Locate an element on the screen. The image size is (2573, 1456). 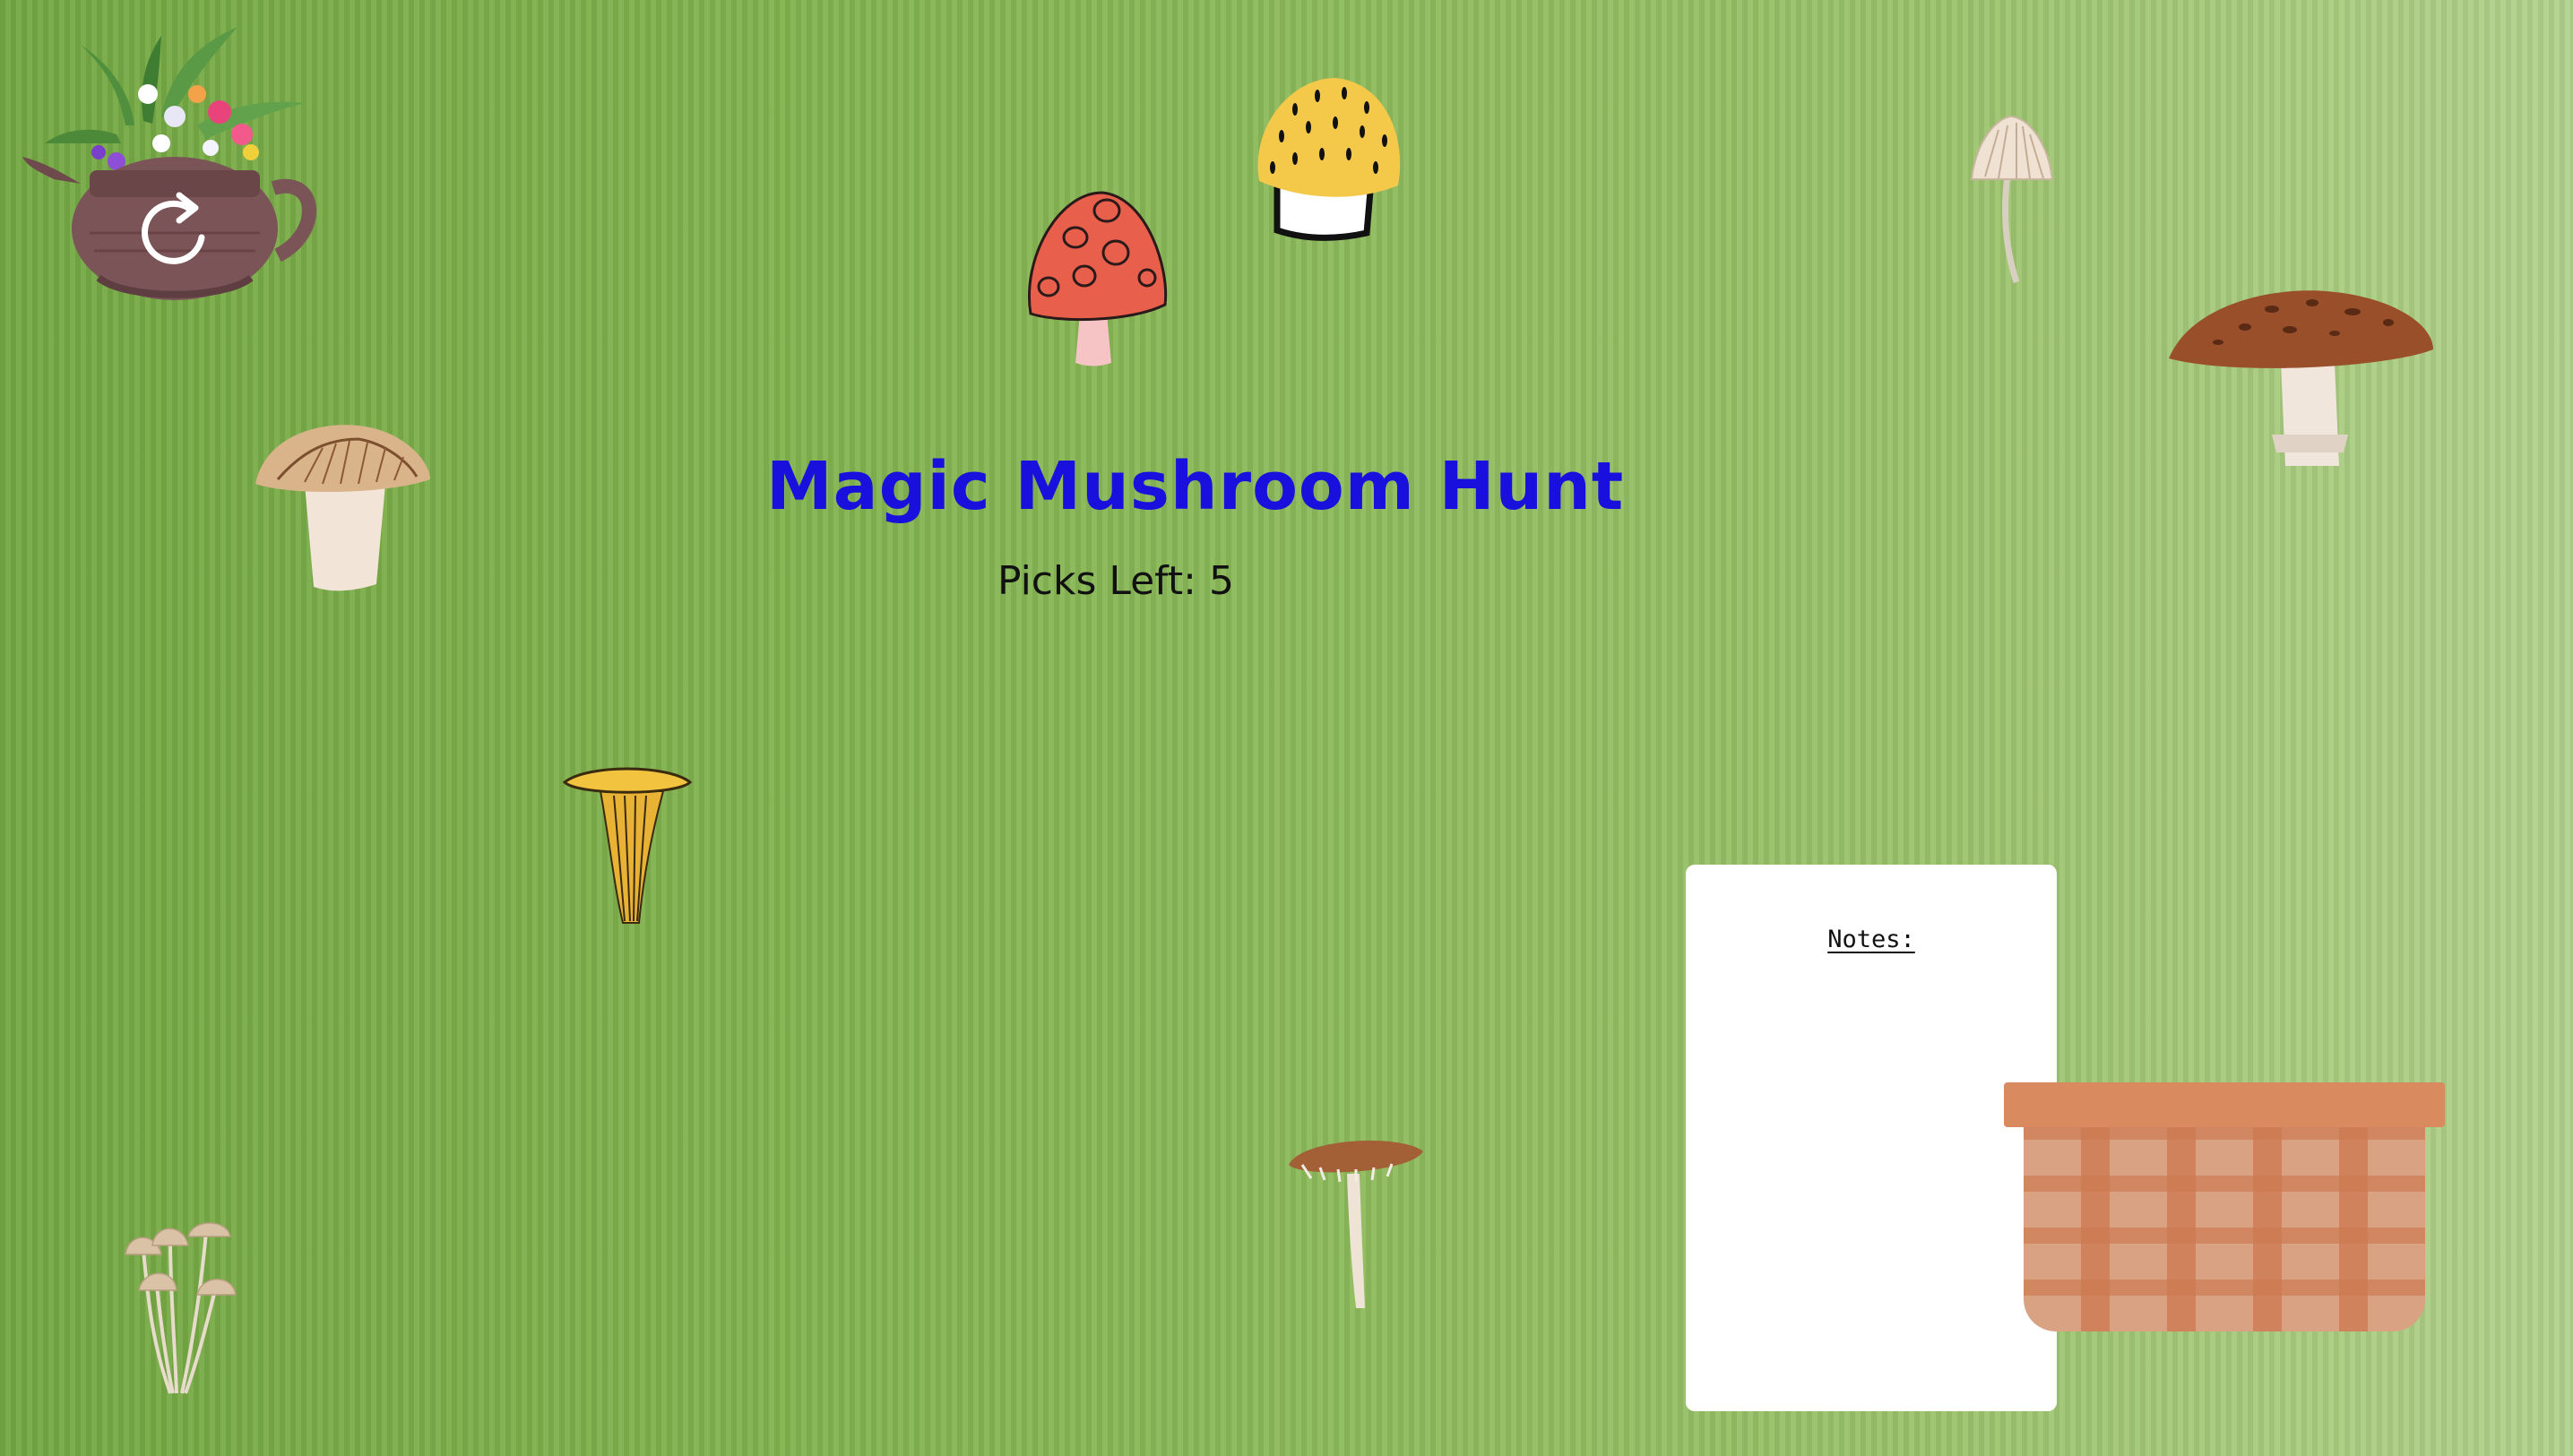
picks-left-label: Picks Left: is located at coordinates (1096, 581).